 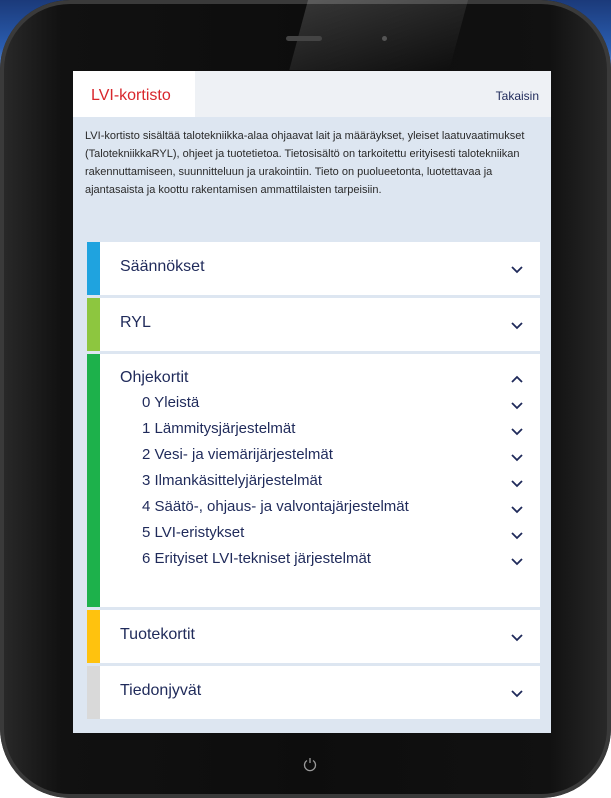 I want to click on section-tiedonjyvat: Tiedonjyvät, so click(x=313, y=692).